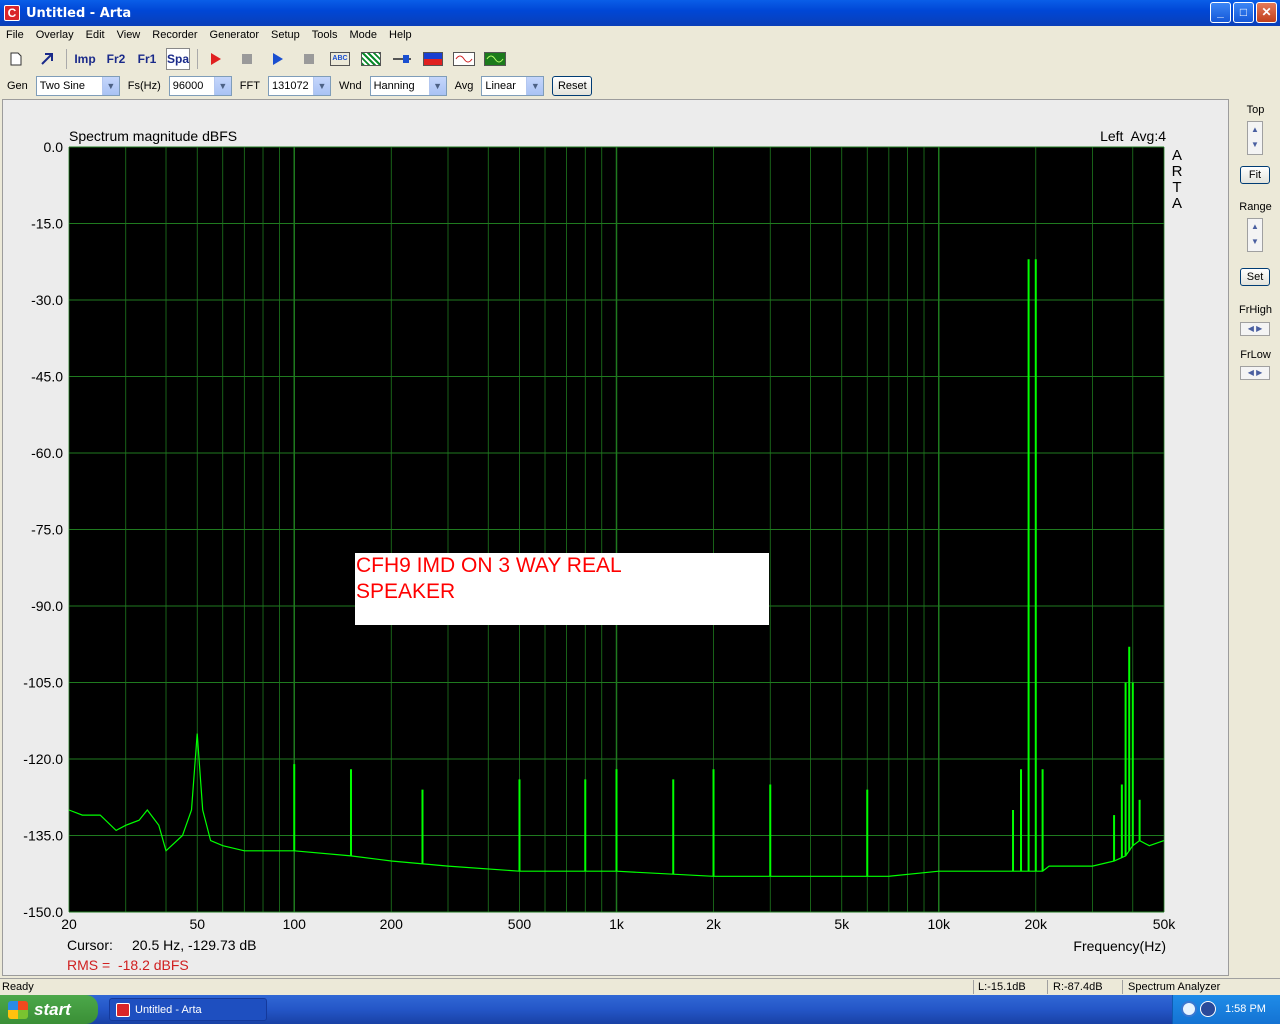  Describe the element at coordinates (464, 59) in the screenshot. I see `sine-button` at that location.